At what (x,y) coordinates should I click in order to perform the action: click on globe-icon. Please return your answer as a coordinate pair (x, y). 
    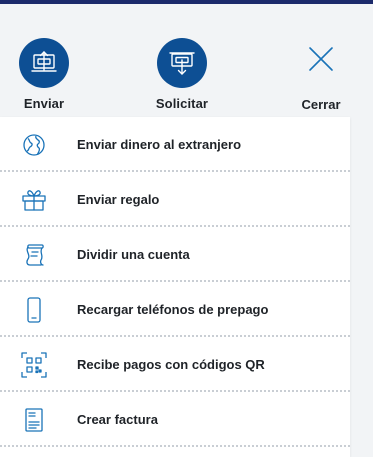
    Looking at the image, I should click on (34, 145).